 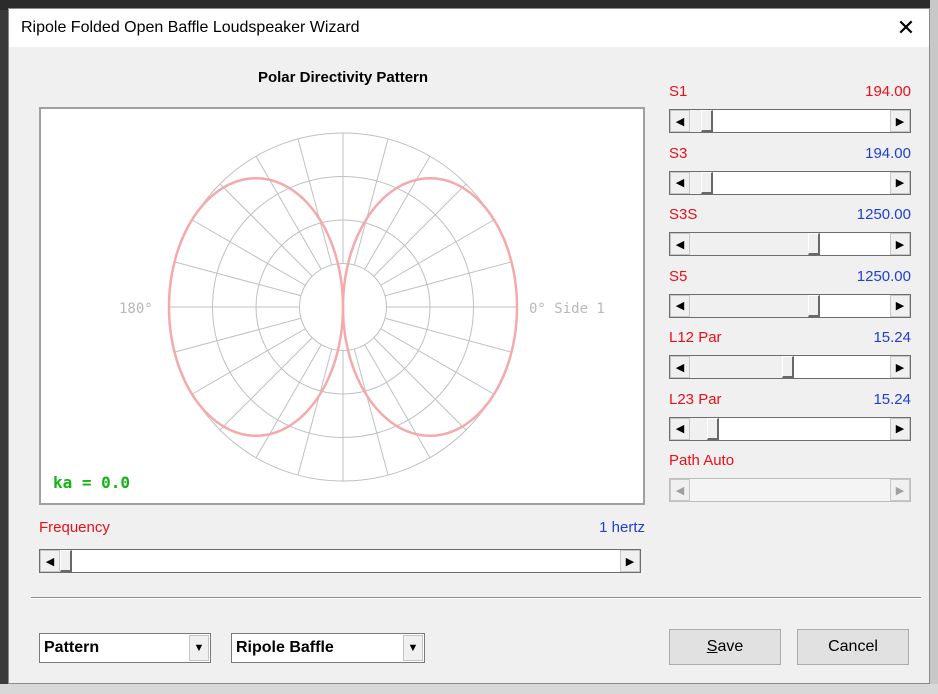 I want to click on view-select-dropdown-button: ▼, so click(x=199, y=648).